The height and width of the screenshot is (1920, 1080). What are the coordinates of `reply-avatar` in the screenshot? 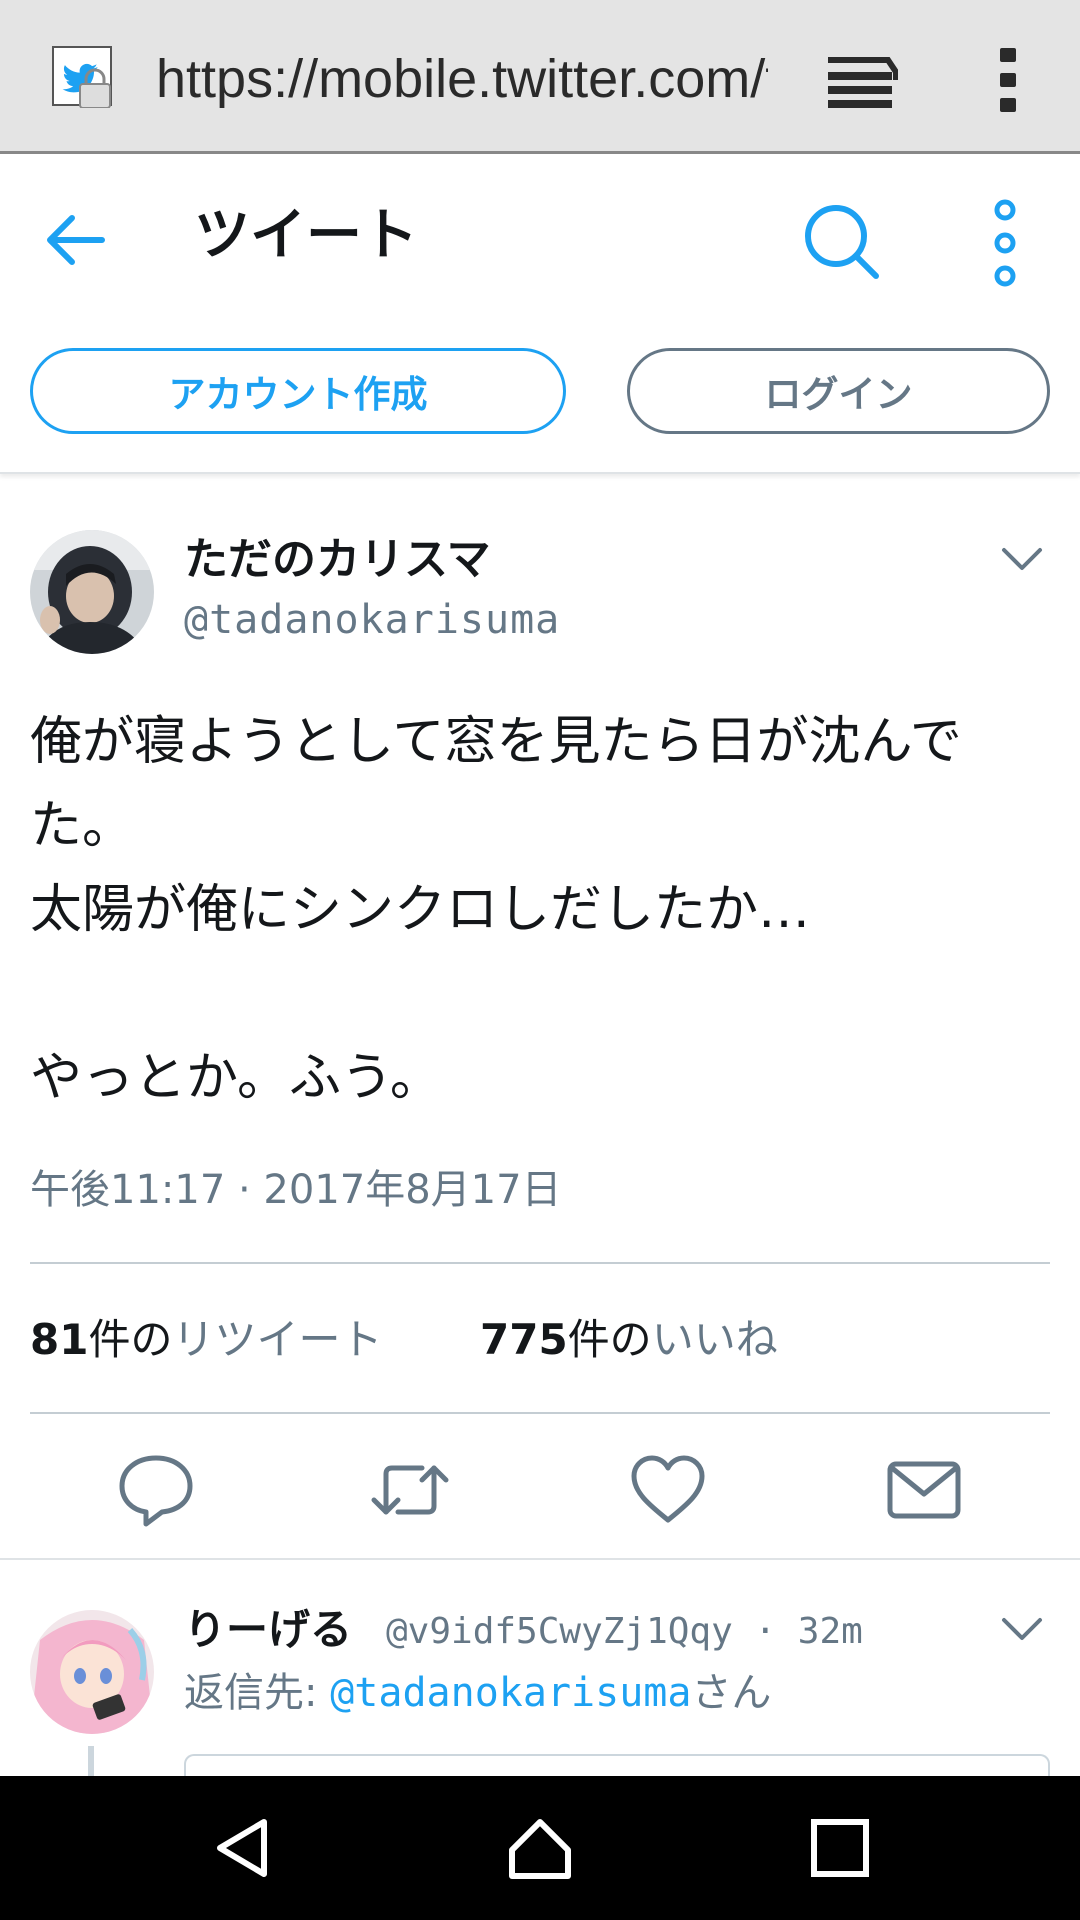 It's located at (92, 1672).